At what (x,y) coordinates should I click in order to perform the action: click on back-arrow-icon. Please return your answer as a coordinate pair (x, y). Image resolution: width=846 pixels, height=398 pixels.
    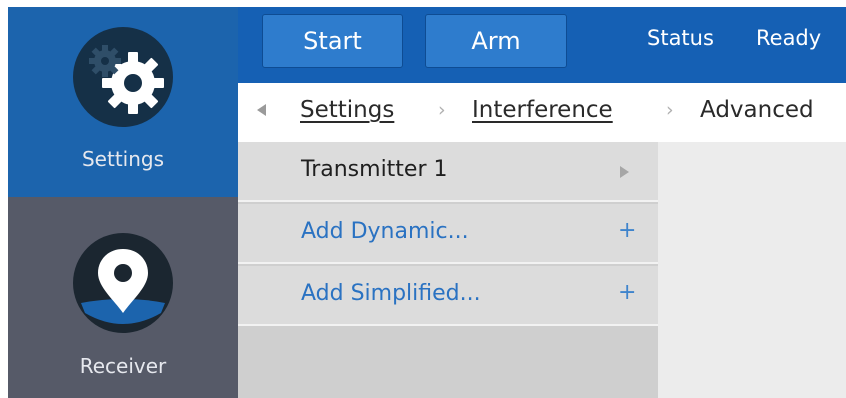
    Looking at the image, I should click on (261, 110).